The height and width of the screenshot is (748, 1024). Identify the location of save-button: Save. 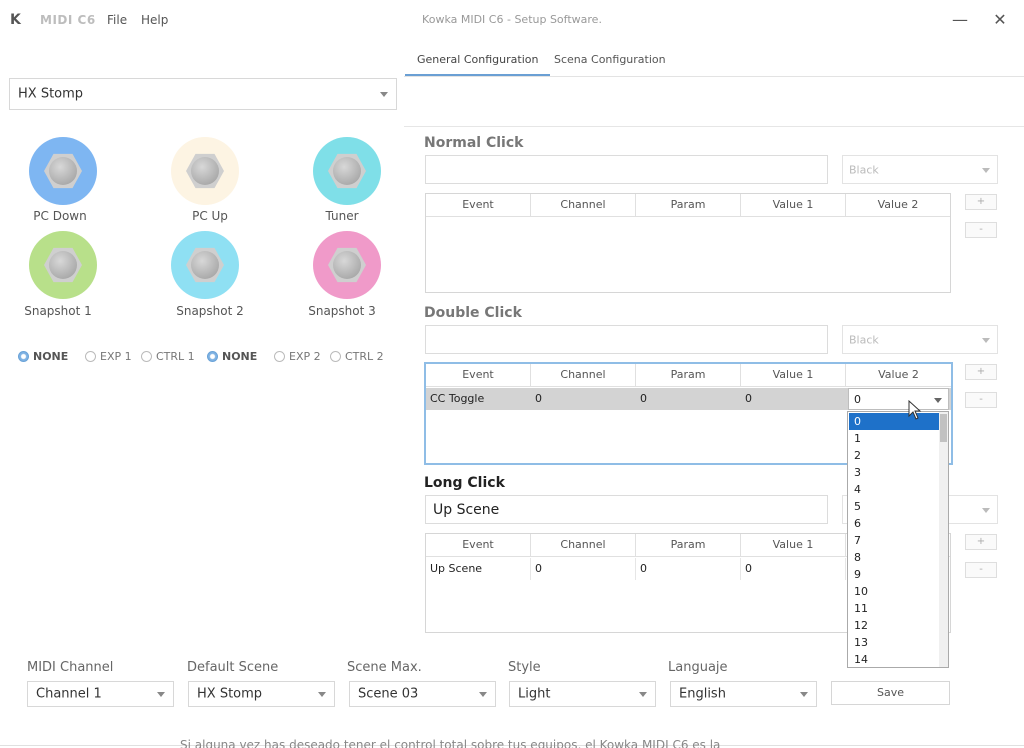
(890, 693).